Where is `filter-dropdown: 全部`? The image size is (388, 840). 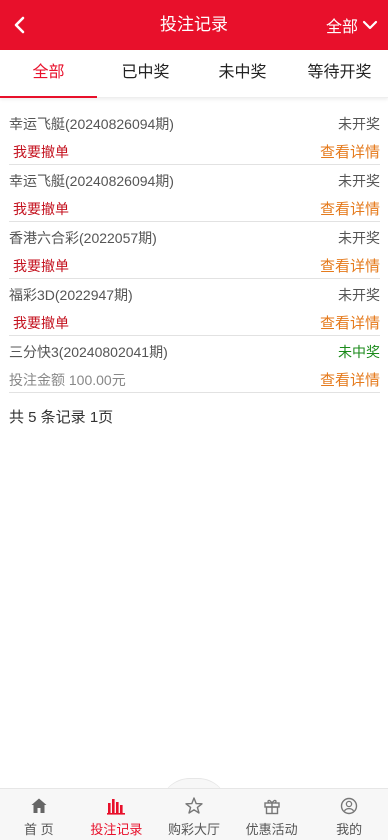 filter-dropdown: 全部 is located at coordinates (352, 25).